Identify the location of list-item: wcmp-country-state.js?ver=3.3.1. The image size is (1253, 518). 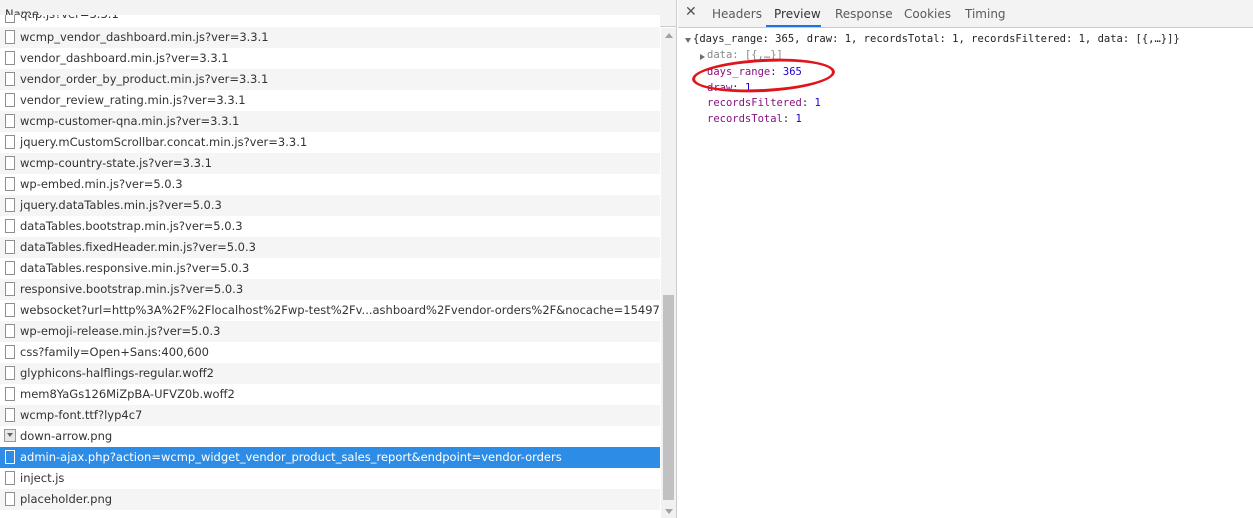
(330, 163).